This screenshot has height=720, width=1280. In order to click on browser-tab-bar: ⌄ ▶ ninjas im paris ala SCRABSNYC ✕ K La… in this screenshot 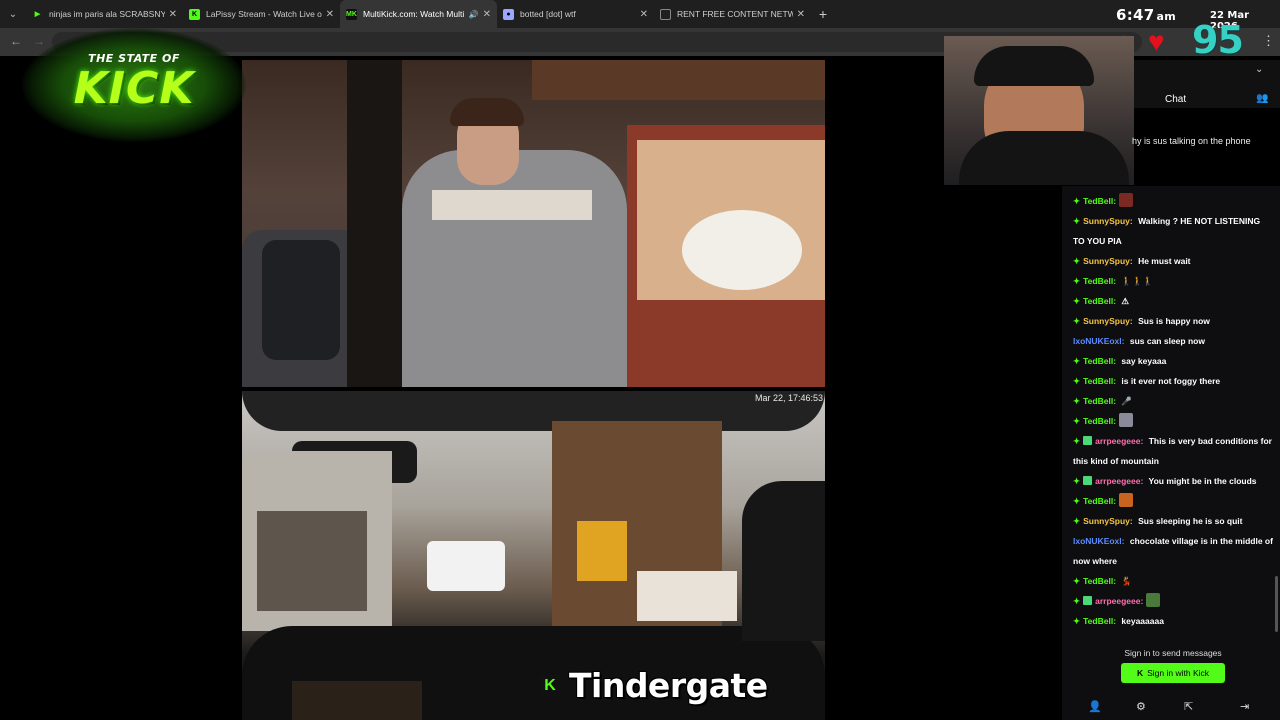, I will do `click(640, 14)`.